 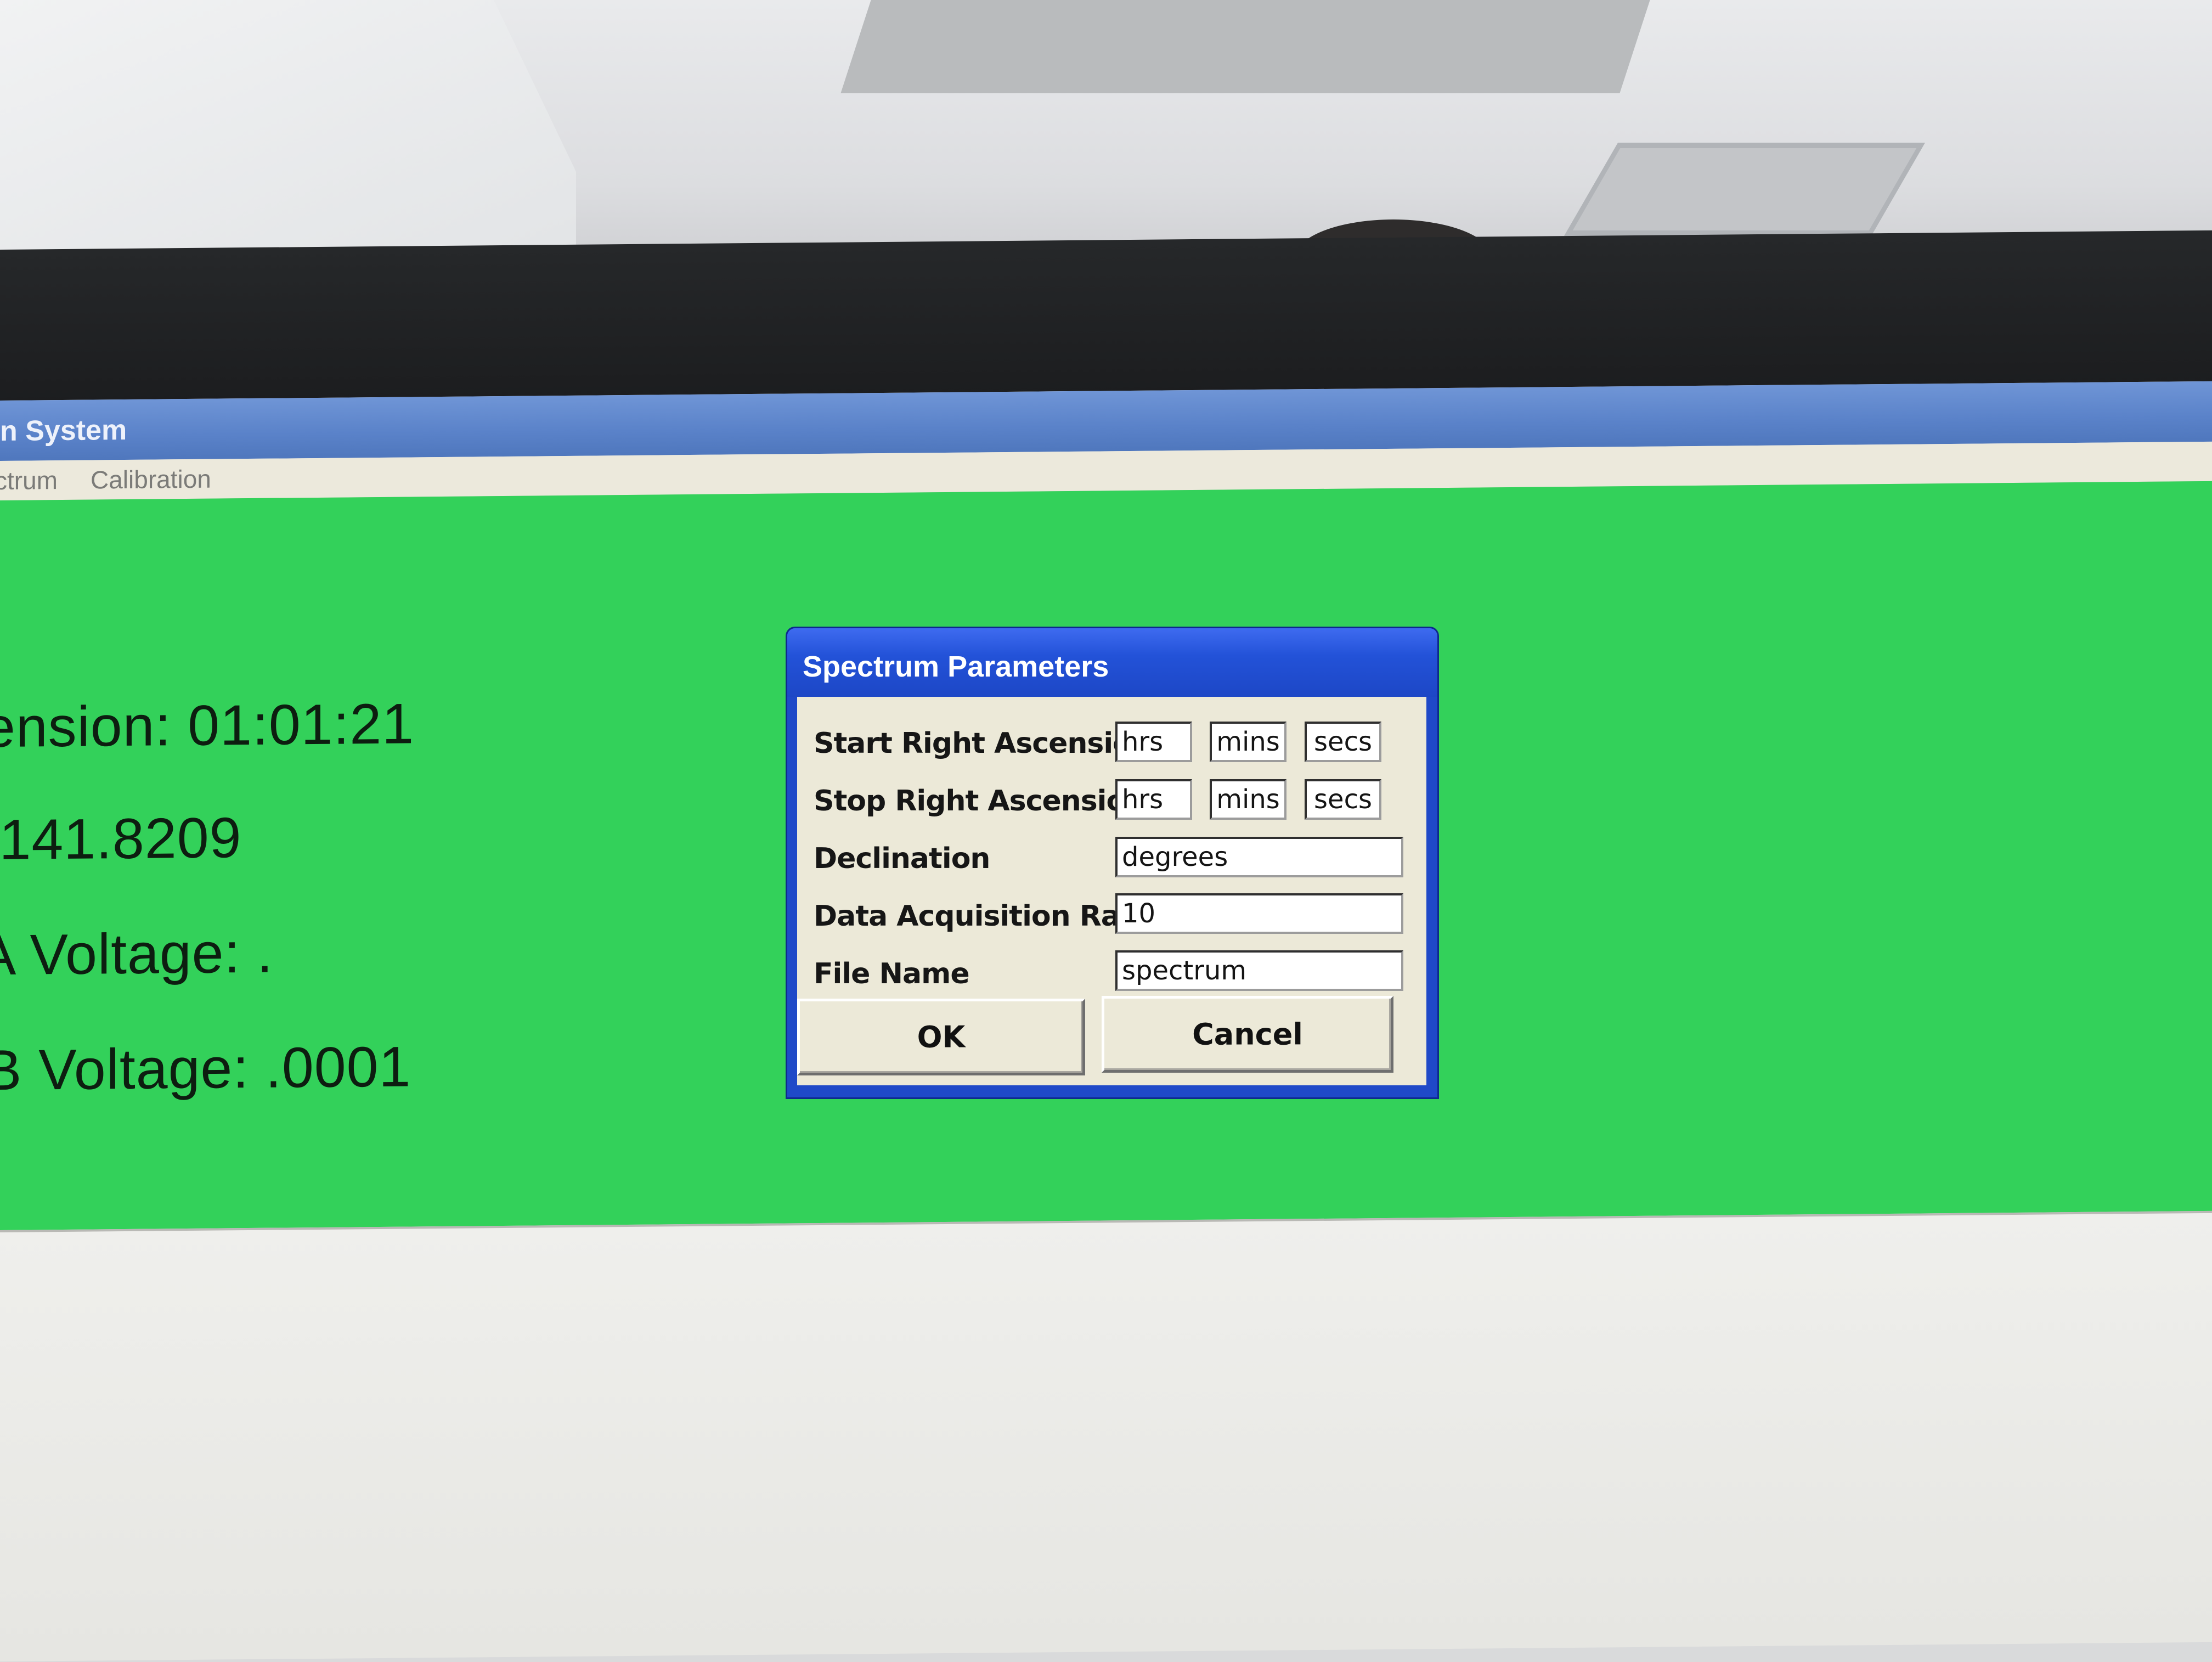 I want to click on voltage-b-readout: B Voltage: .0001, so click(x=205, y=1069).